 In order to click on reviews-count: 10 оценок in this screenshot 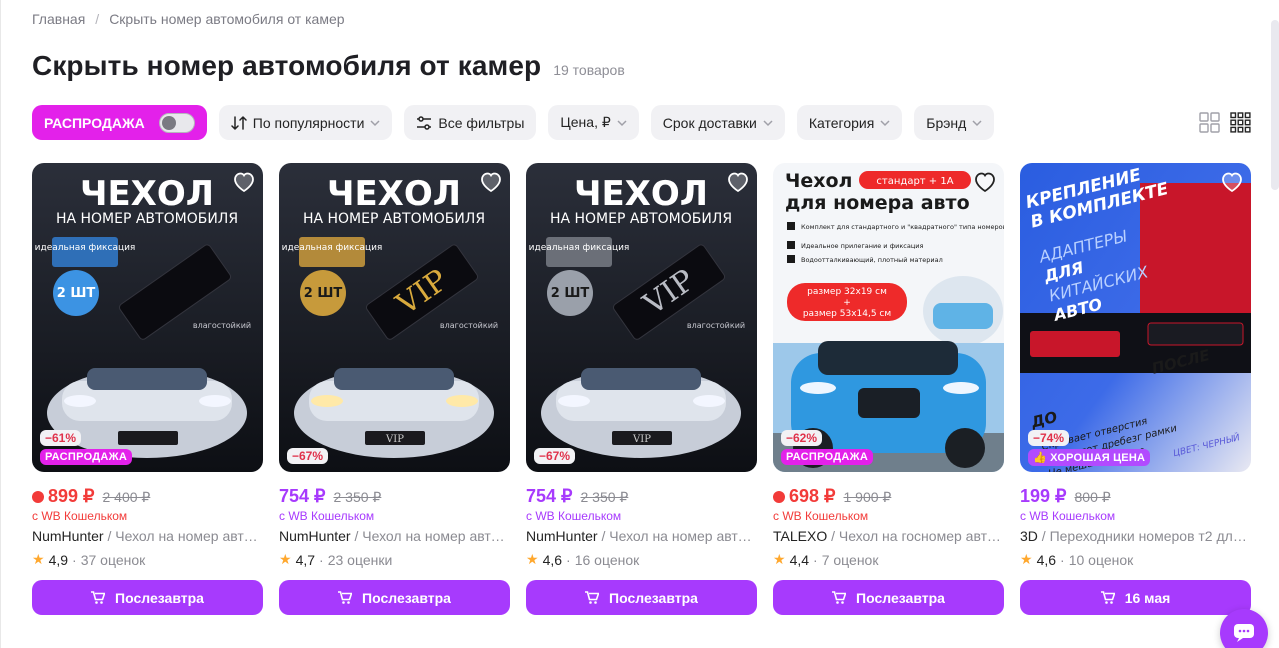, I will do `click(1101, 560)`.